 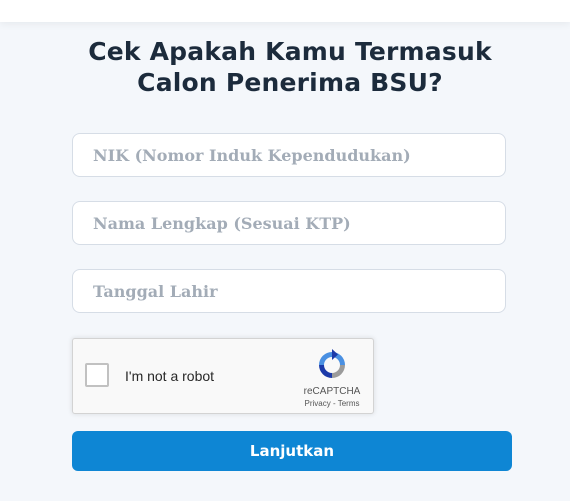 I want to click on recaptcha-privacy-link: Privacy, so click(x=318, y=403).